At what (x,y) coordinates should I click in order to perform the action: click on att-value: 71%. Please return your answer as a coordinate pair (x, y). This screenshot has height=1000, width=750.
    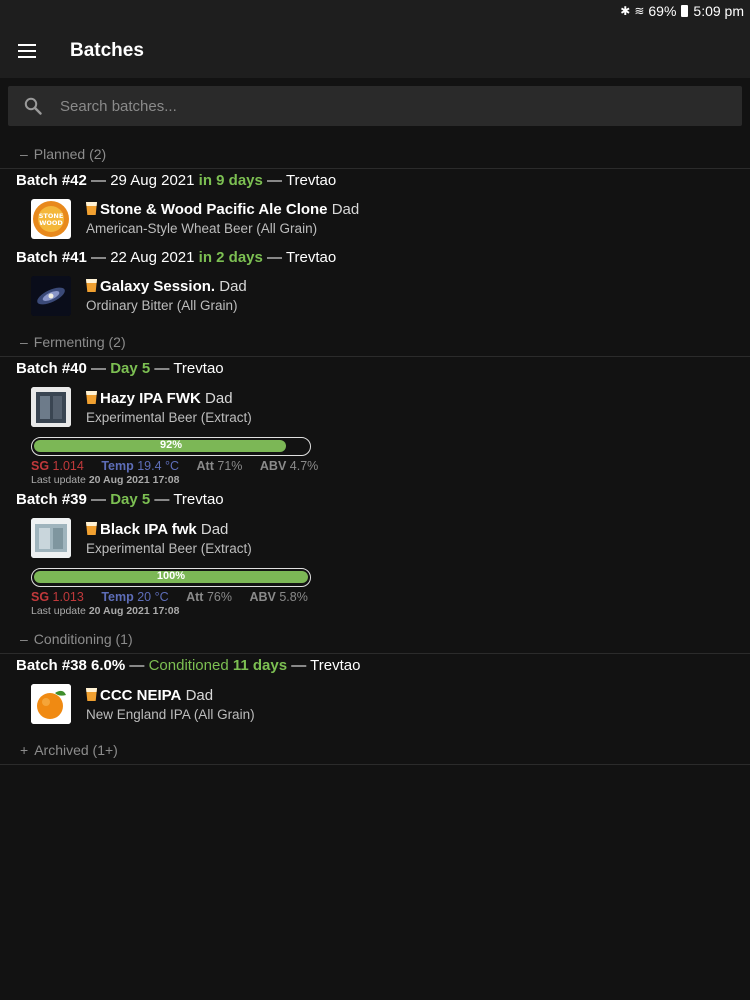
    Looking at the image, I should click on (230, 466).